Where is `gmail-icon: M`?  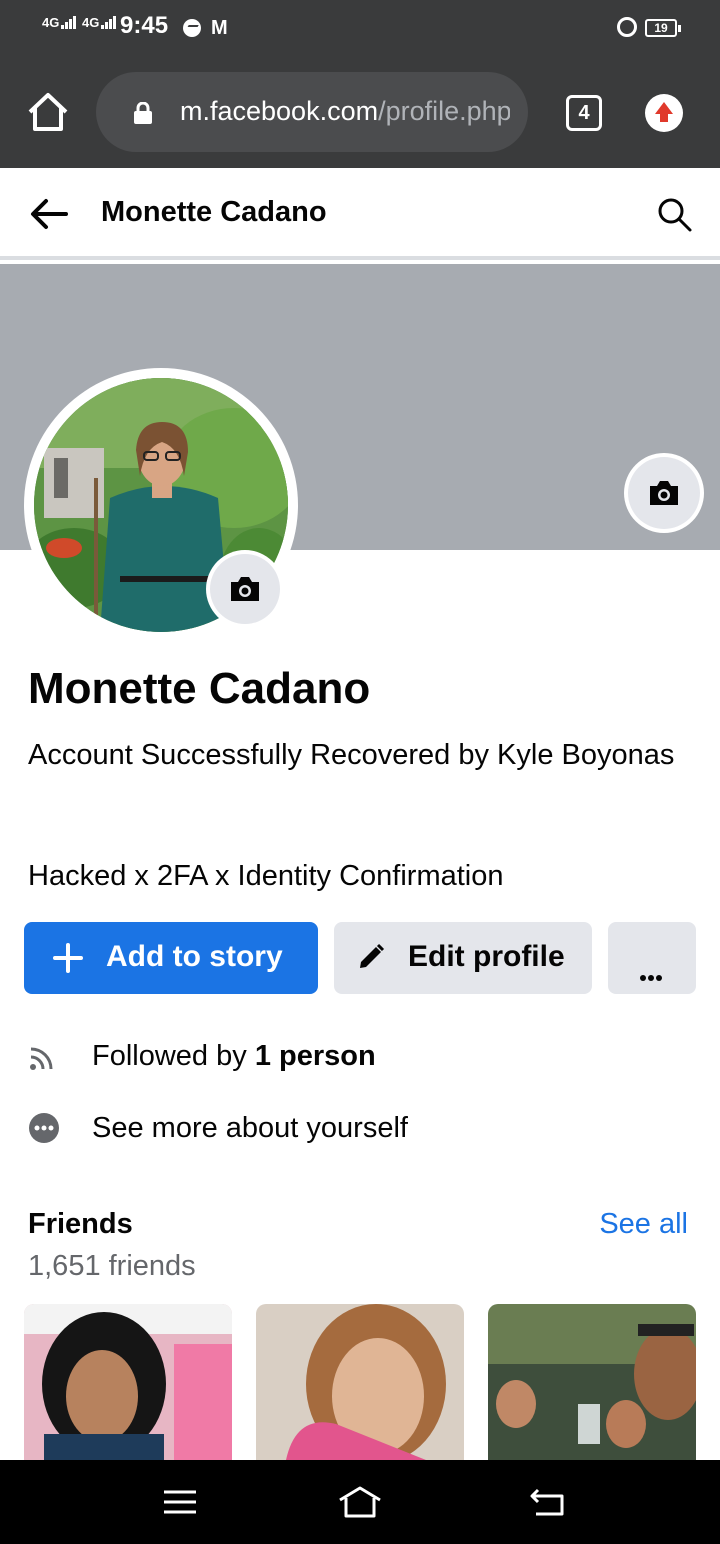
gmail-icon: M is located at coordinates (219, 28).